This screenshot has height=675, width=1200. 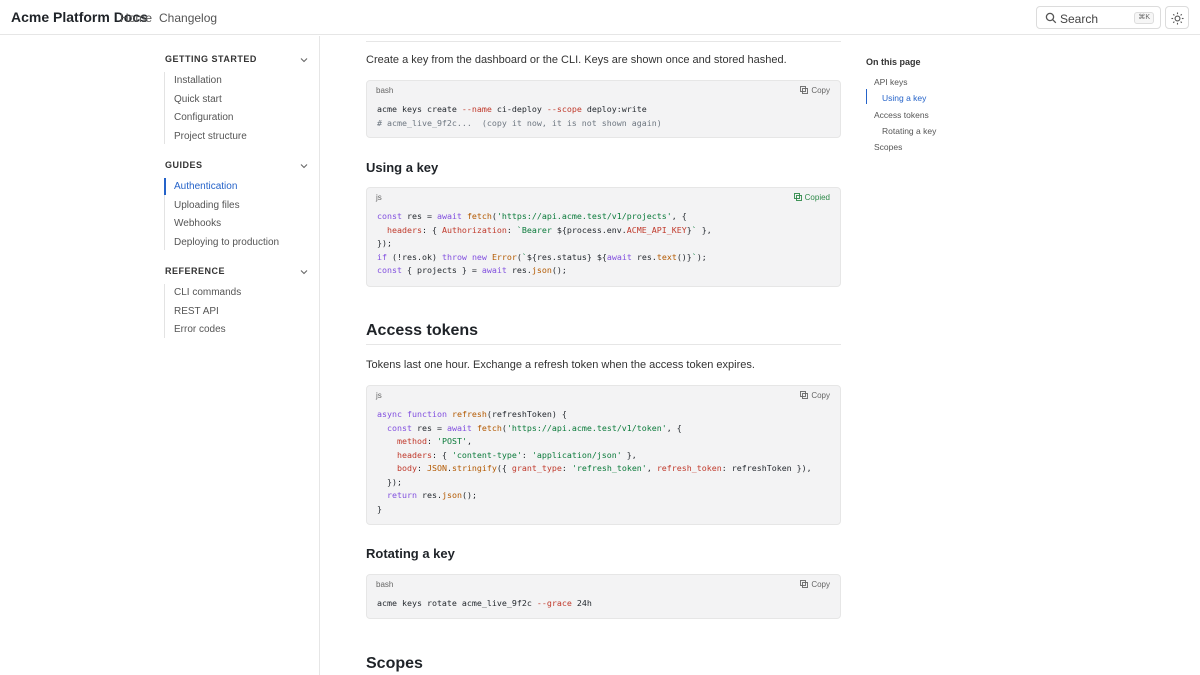 What do you see at coordinates (904, 98) in the screenshot?
I see `toc-item-using-a-key: Using a key` at bounding box center [904, 98].